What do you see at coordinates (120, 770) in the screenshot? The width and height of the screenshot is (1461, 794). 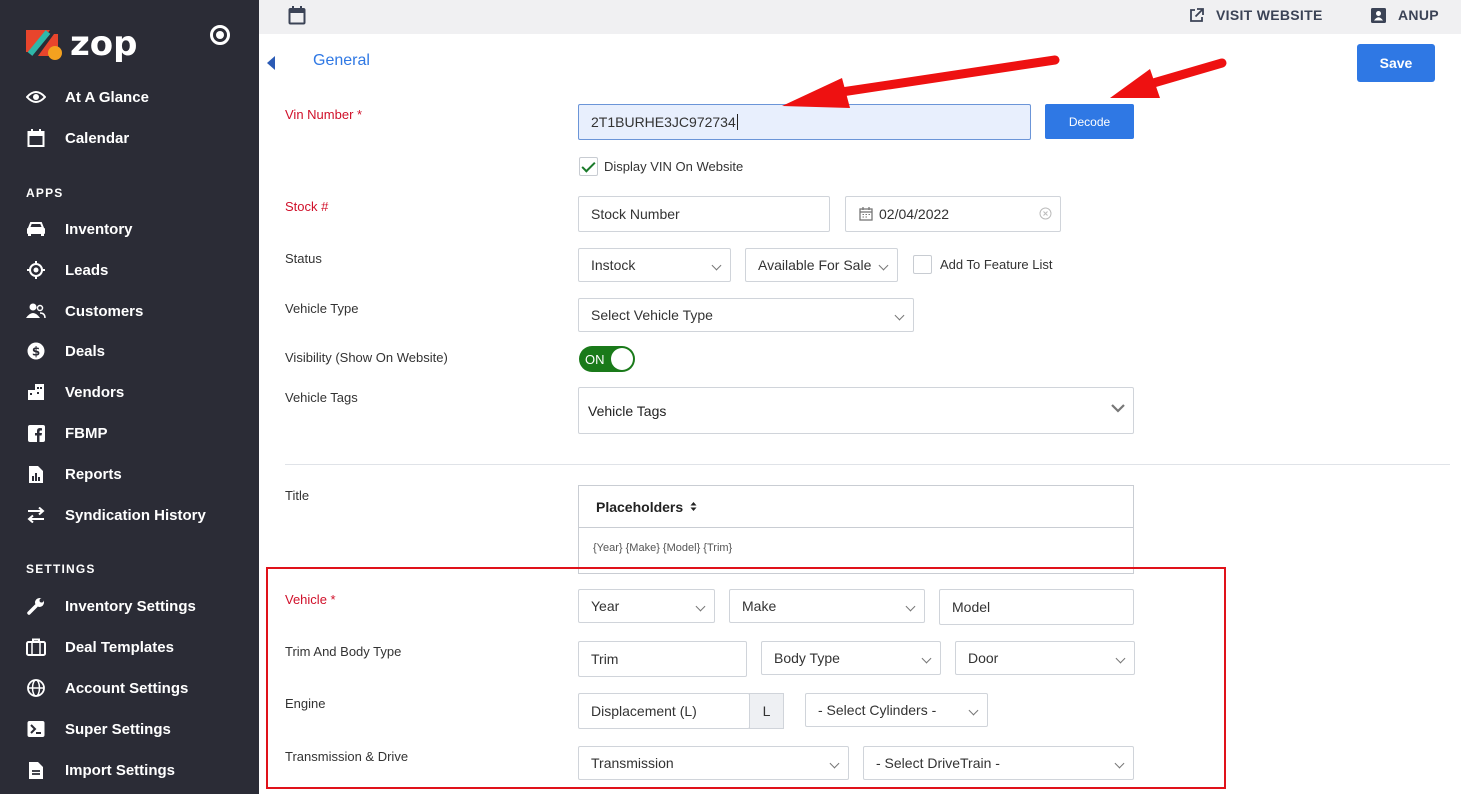 I see `sidebar-item-label: Import Settings` at bounding box center [120, 770].